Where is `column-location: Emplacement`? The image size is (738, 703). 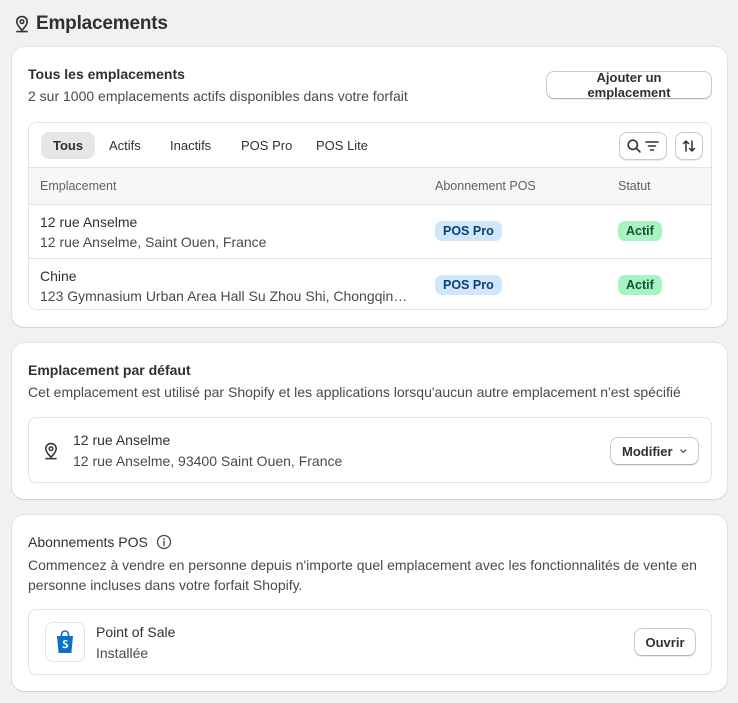 column-location: Emplacement is located at coordinates (78, 186).